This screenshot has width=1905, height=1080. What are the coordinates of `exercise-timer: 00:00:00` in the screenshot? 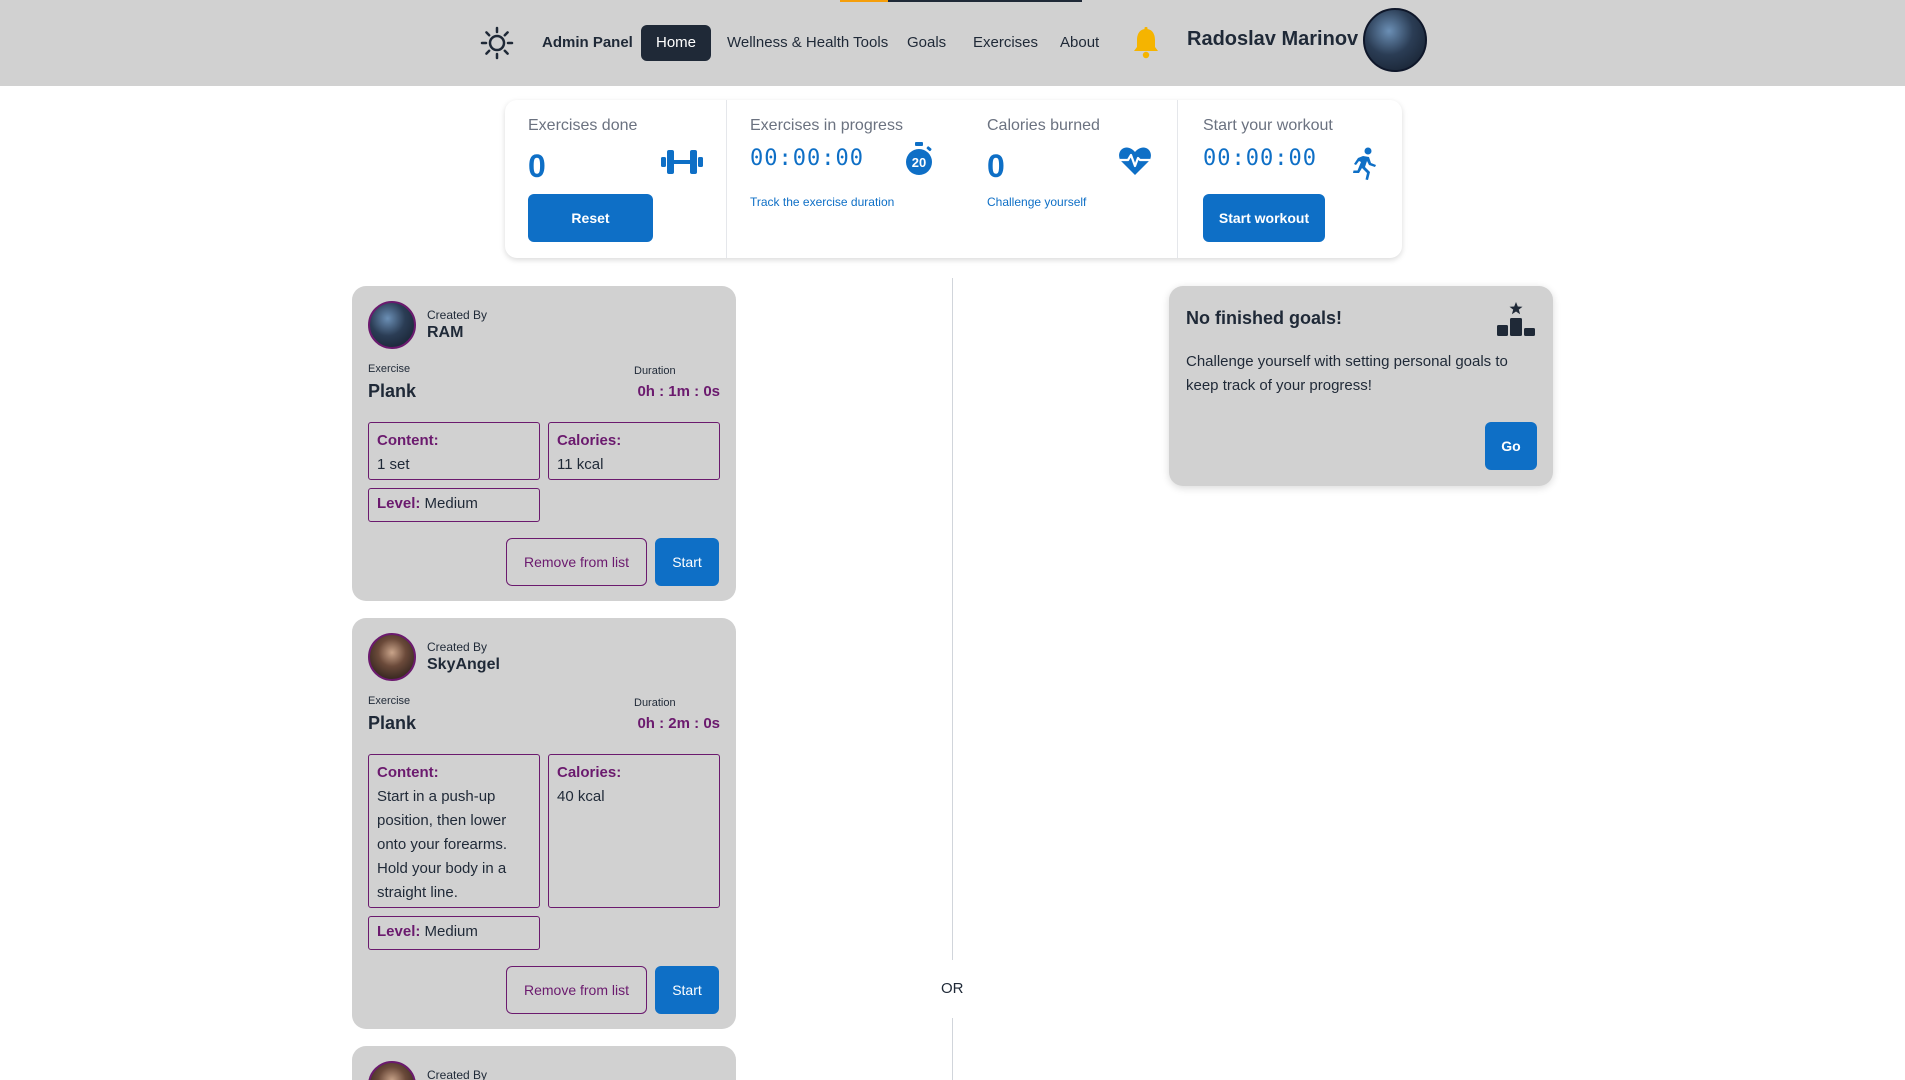 It's located at (807, 158).